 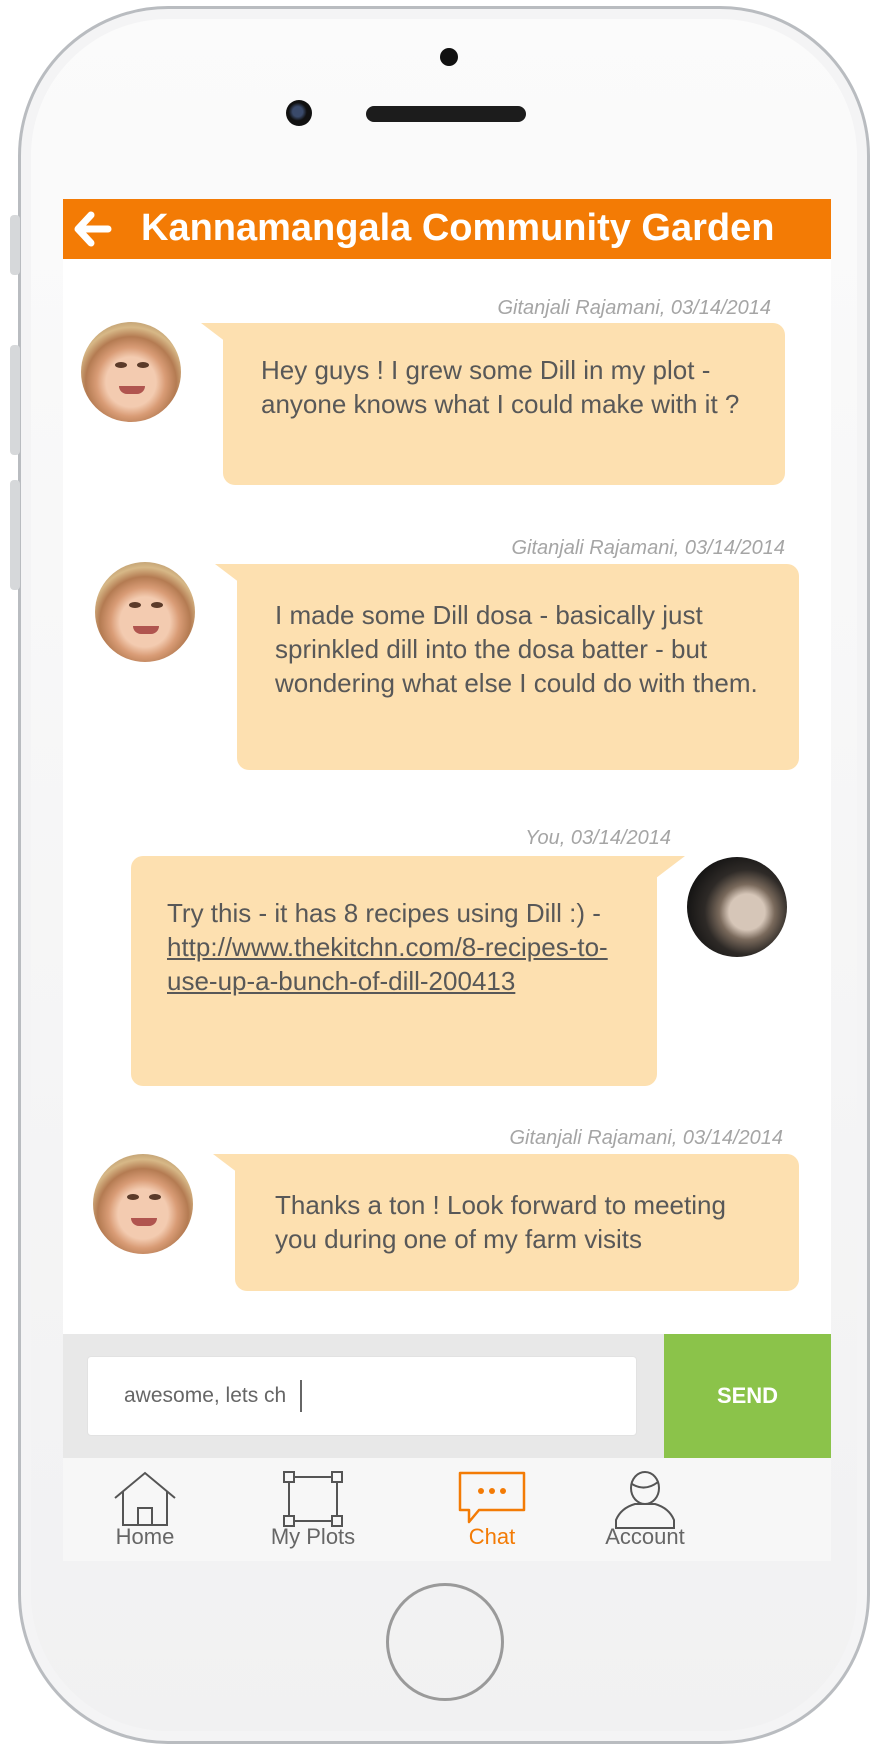 What do you see at coordinates (313, 1536) in the screenshot?
I see `tab-label: My Plots` at bounding box center [313, 1536].